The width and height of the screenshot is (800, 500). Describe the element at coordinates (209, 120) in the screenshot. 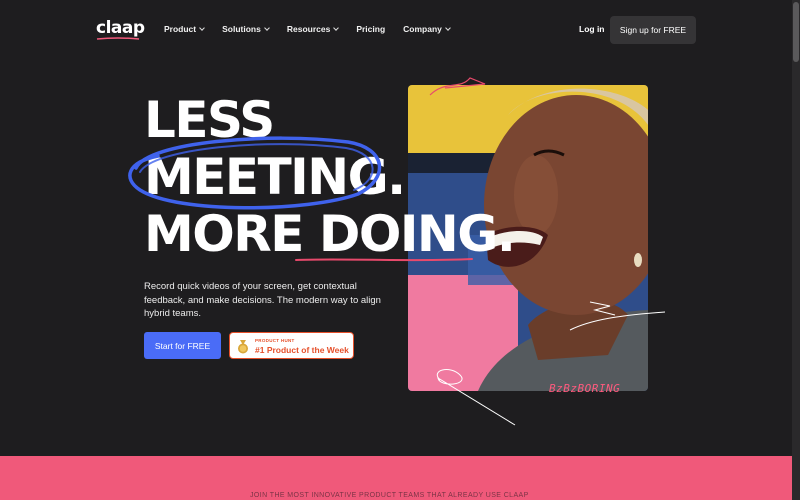

I see `headline-line-1: LESS` at that location.